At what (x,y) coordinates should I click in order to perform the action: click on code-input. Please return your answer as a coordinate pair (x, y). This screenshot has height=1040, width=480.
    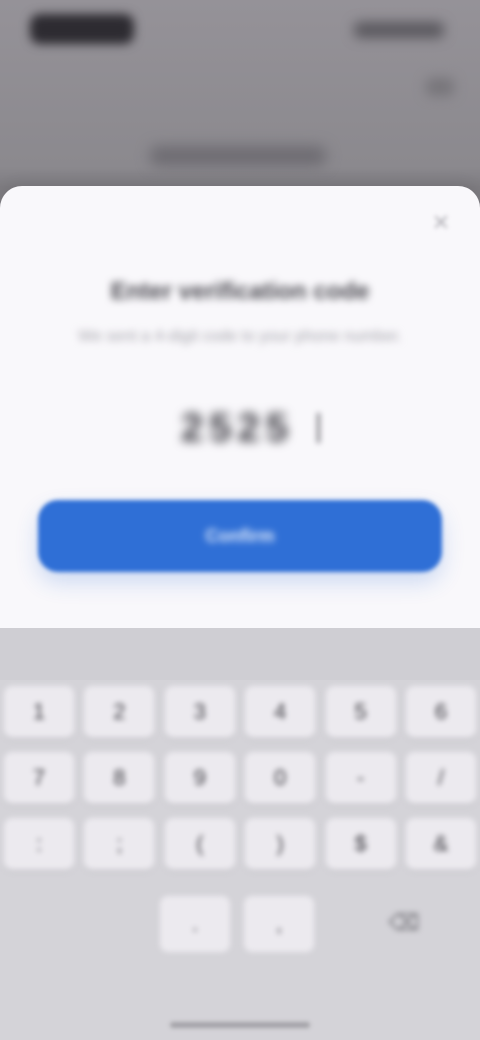
    Looking at the image, I should click on (237, 428).